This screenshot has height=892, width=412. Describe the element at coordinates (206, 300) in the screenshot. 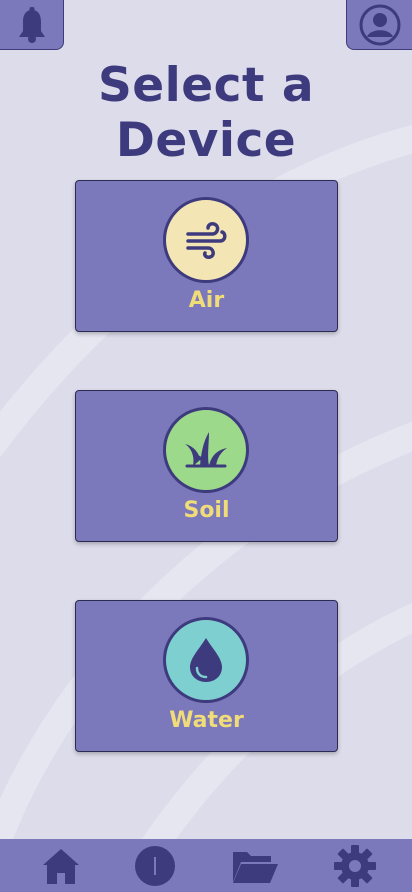

I see `device-label-air: Air` at that location.